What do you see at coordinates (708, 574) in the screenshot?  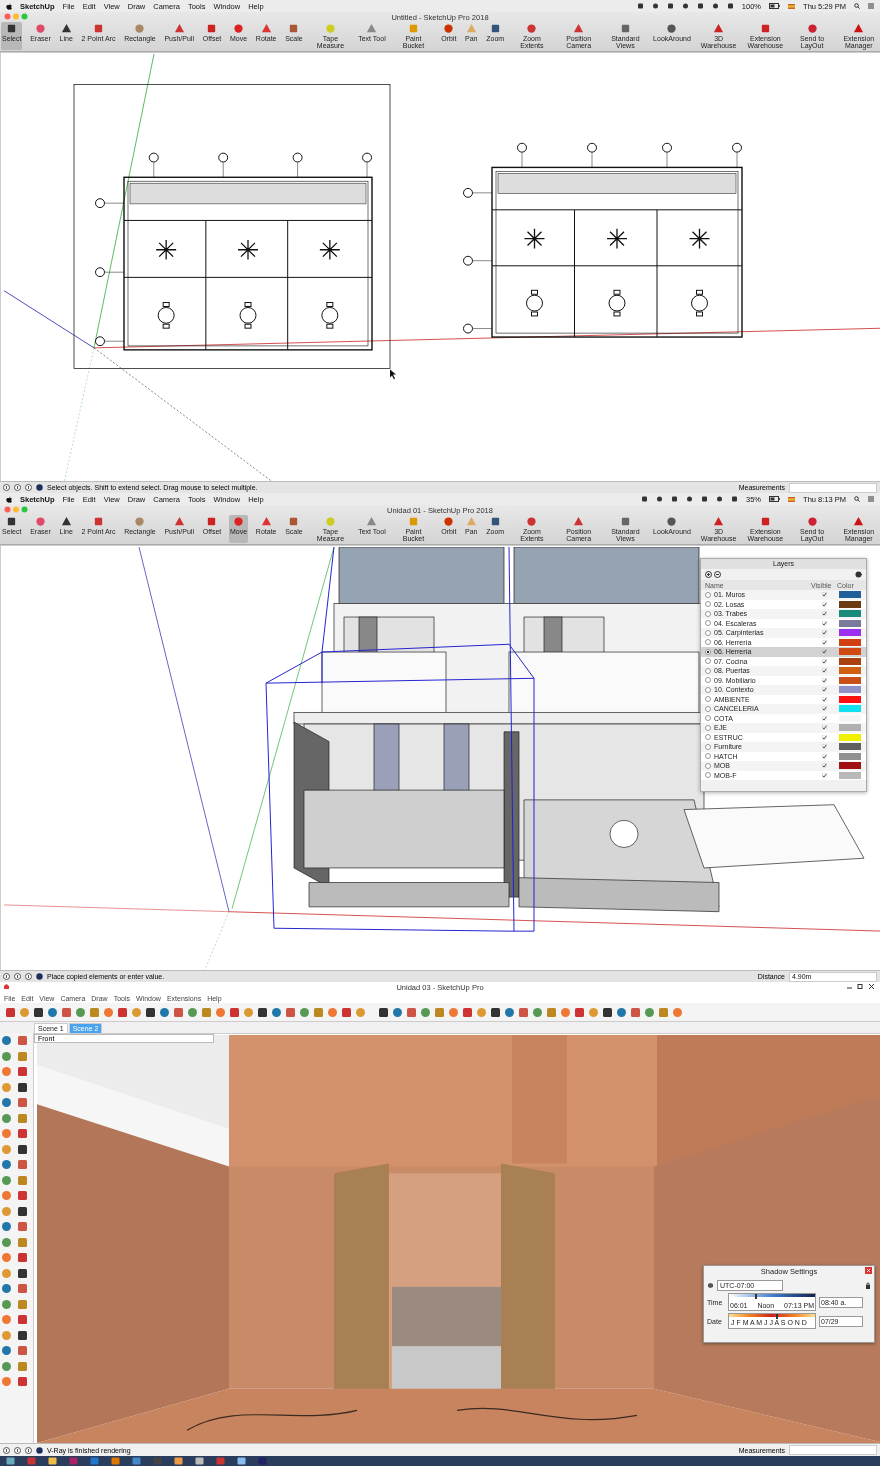 I see `add-icon` at bounding box center [708, 574].